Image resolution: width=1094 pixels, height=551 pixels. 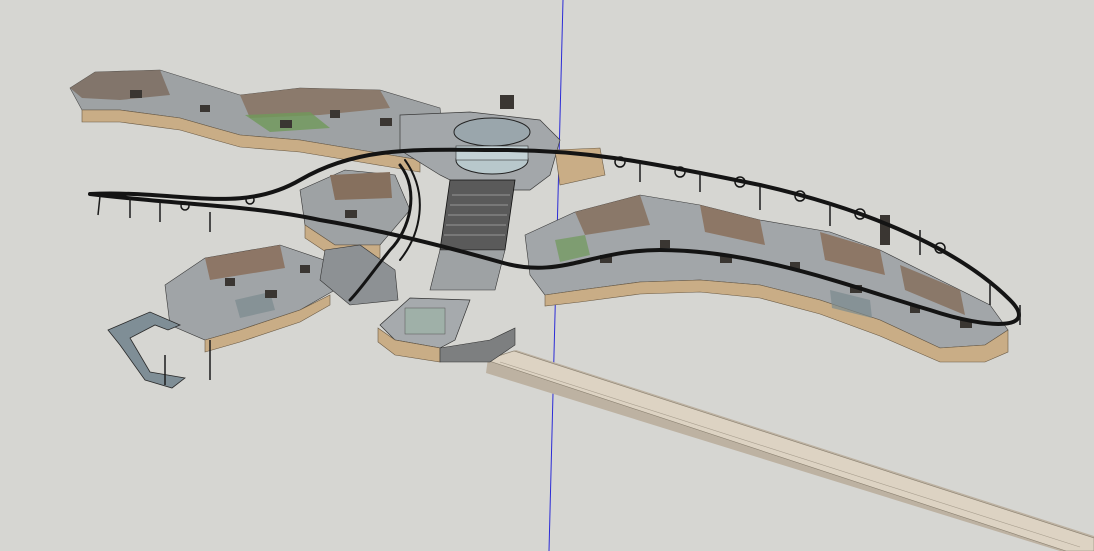 I want to click on entry-terrace, so click(x=446, y=330).